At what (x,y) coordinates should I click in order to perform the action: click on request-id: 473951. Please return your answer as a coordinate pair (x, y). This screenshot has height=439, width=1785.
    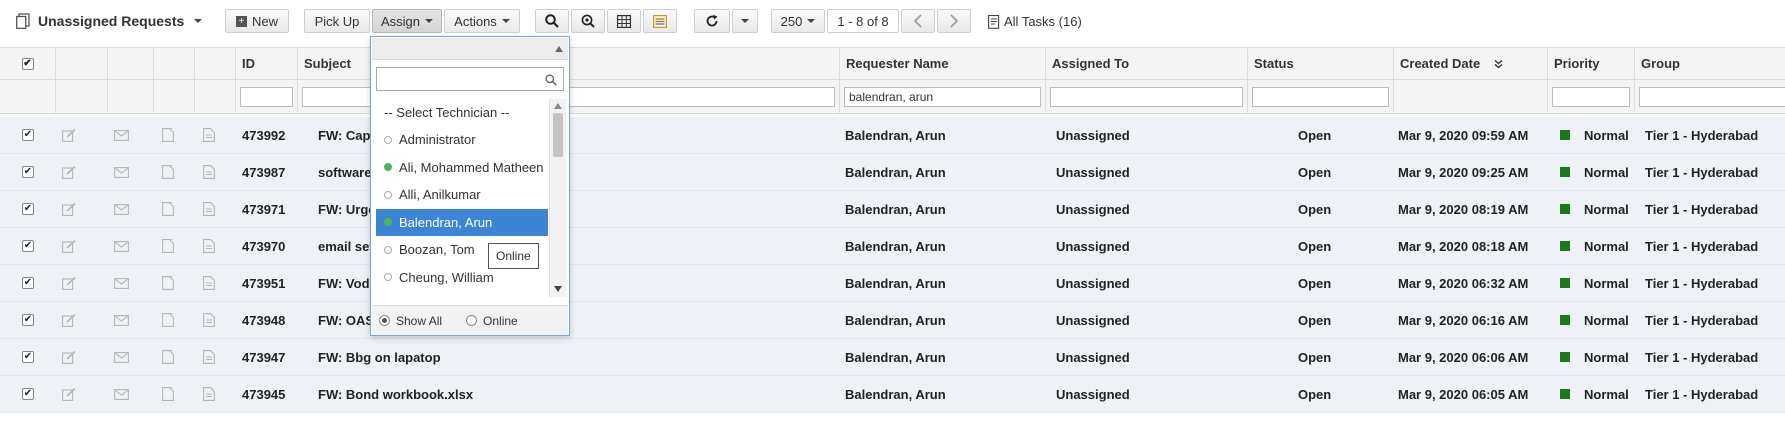
    Looking at the image, I should click on (263, 283).